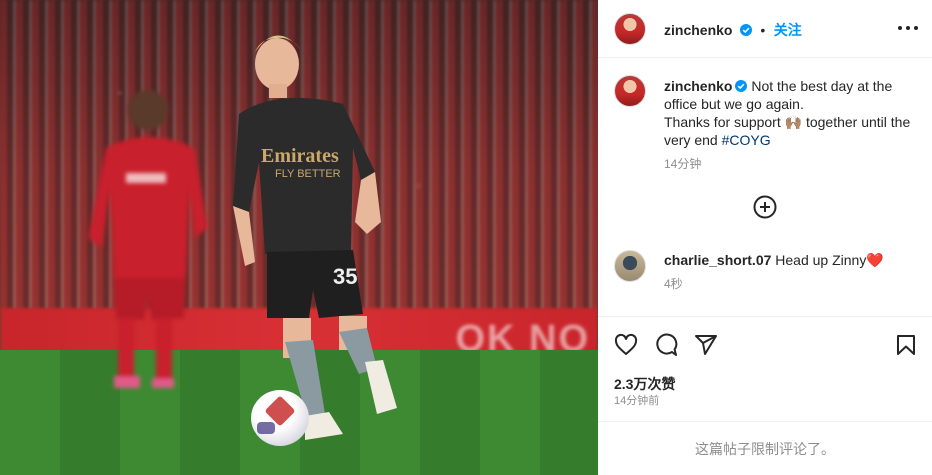  Describe the element at coordinates (300, 156) in the screenshot. I see `svg-text: Emirates` at that location.